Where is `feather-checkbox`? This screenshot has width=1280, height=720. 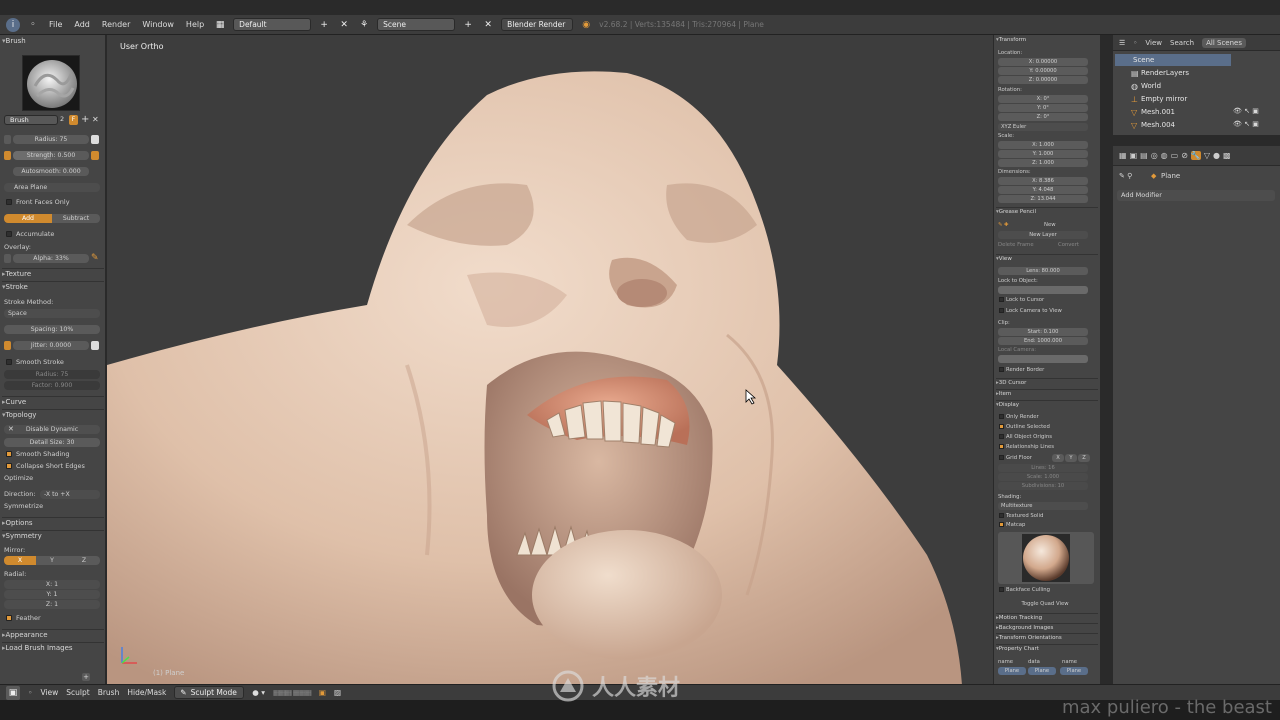
feather-checkbox is located at coordinates (9, 618).